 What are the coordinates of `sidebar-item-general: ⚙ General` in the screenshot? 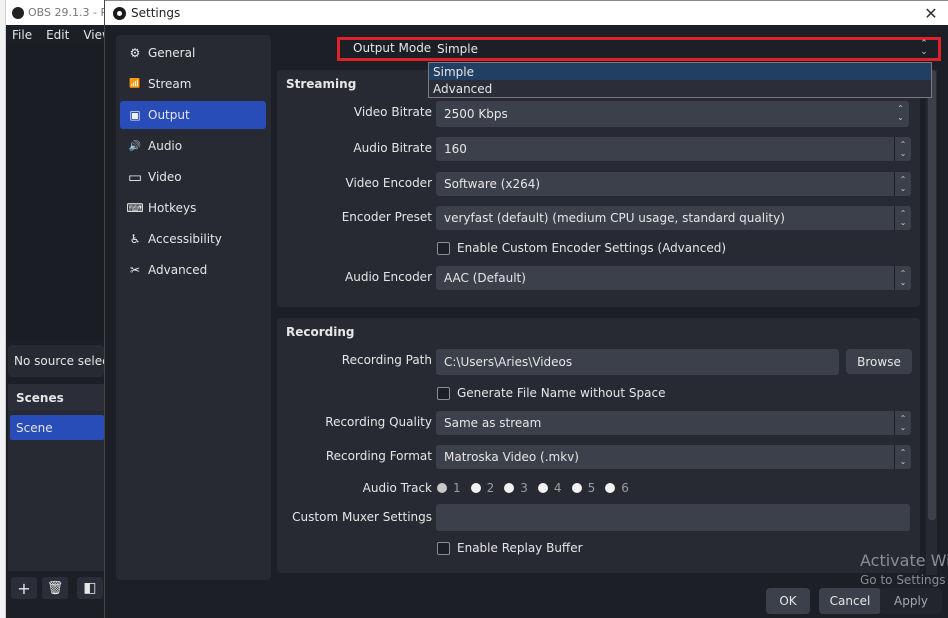 It's located at (193, 53).